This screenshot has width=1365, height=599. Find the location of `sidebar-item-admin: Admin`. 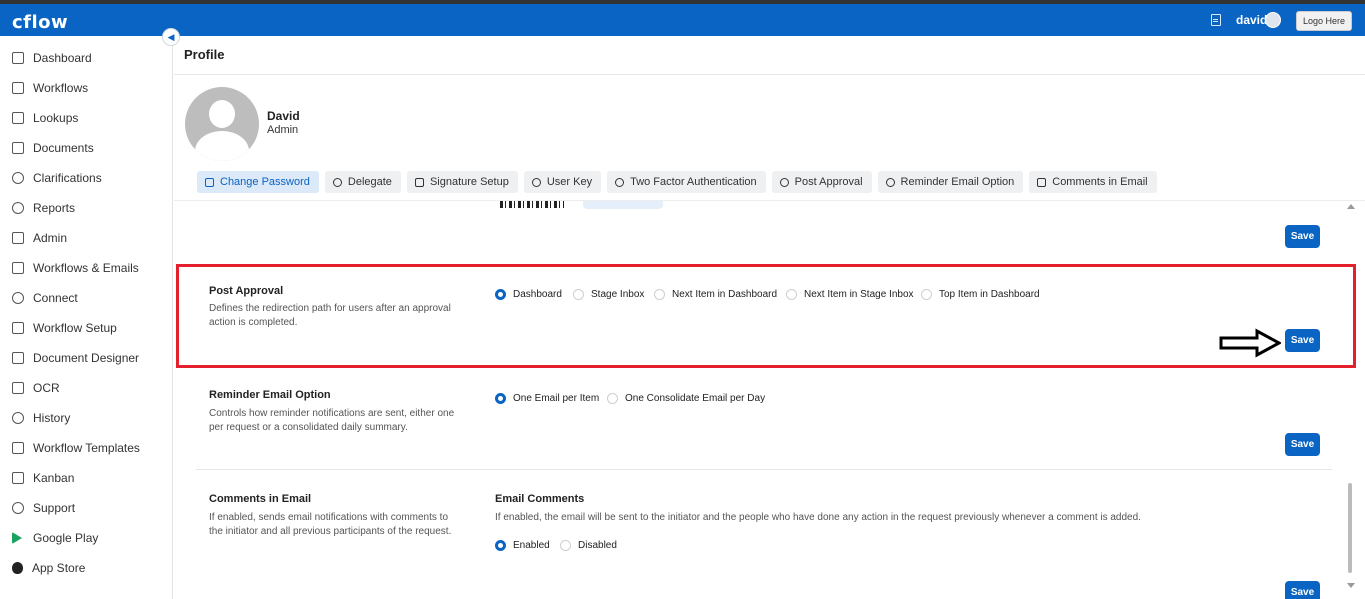

sidebar-item-admin: Admin is located at coordinates (39, 238).